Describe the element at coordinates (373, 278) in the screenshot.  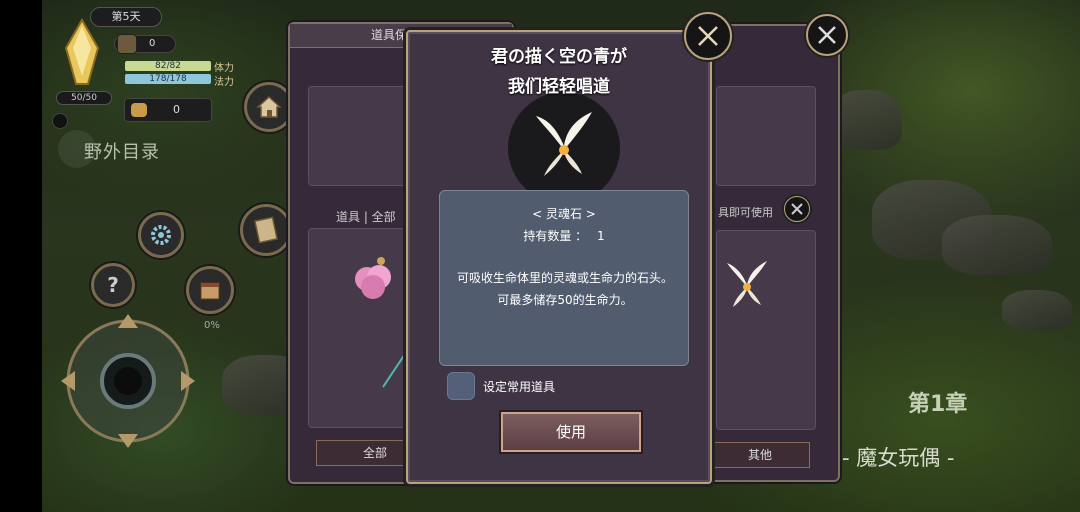
I see `pink-flower-icon` at that location.